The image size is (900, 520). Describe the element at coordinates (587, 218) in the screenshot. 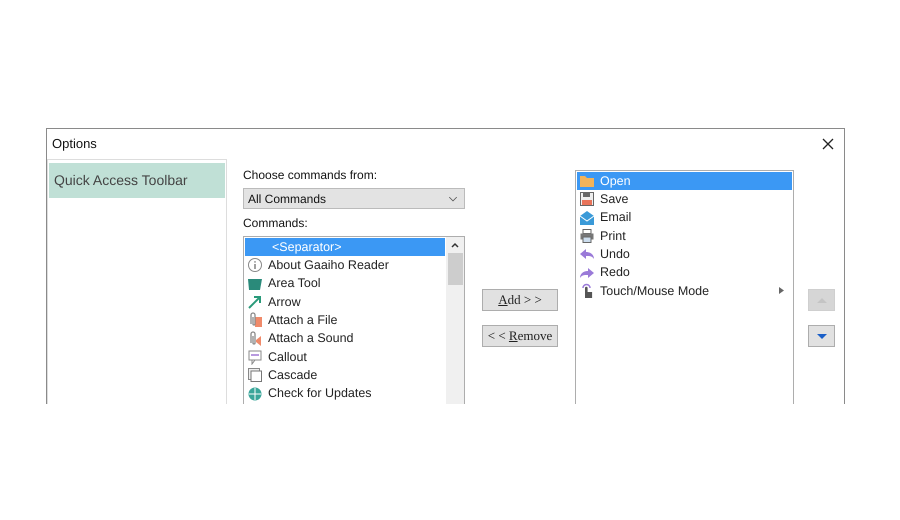

I see `envelope-icon` at that location.